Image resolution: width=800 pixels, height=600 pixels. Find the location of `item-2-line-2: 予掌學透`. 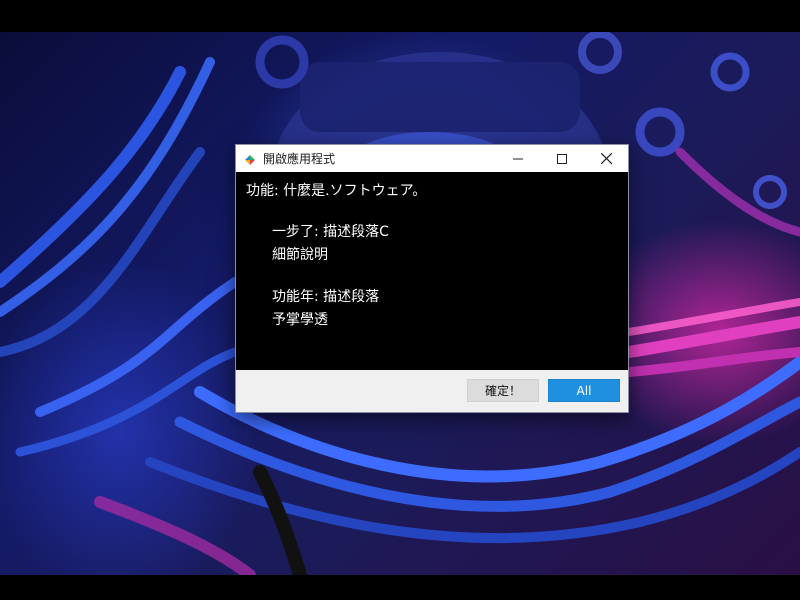

item-2-line-2: 予掌學透 is located at coordinates (300, 320).